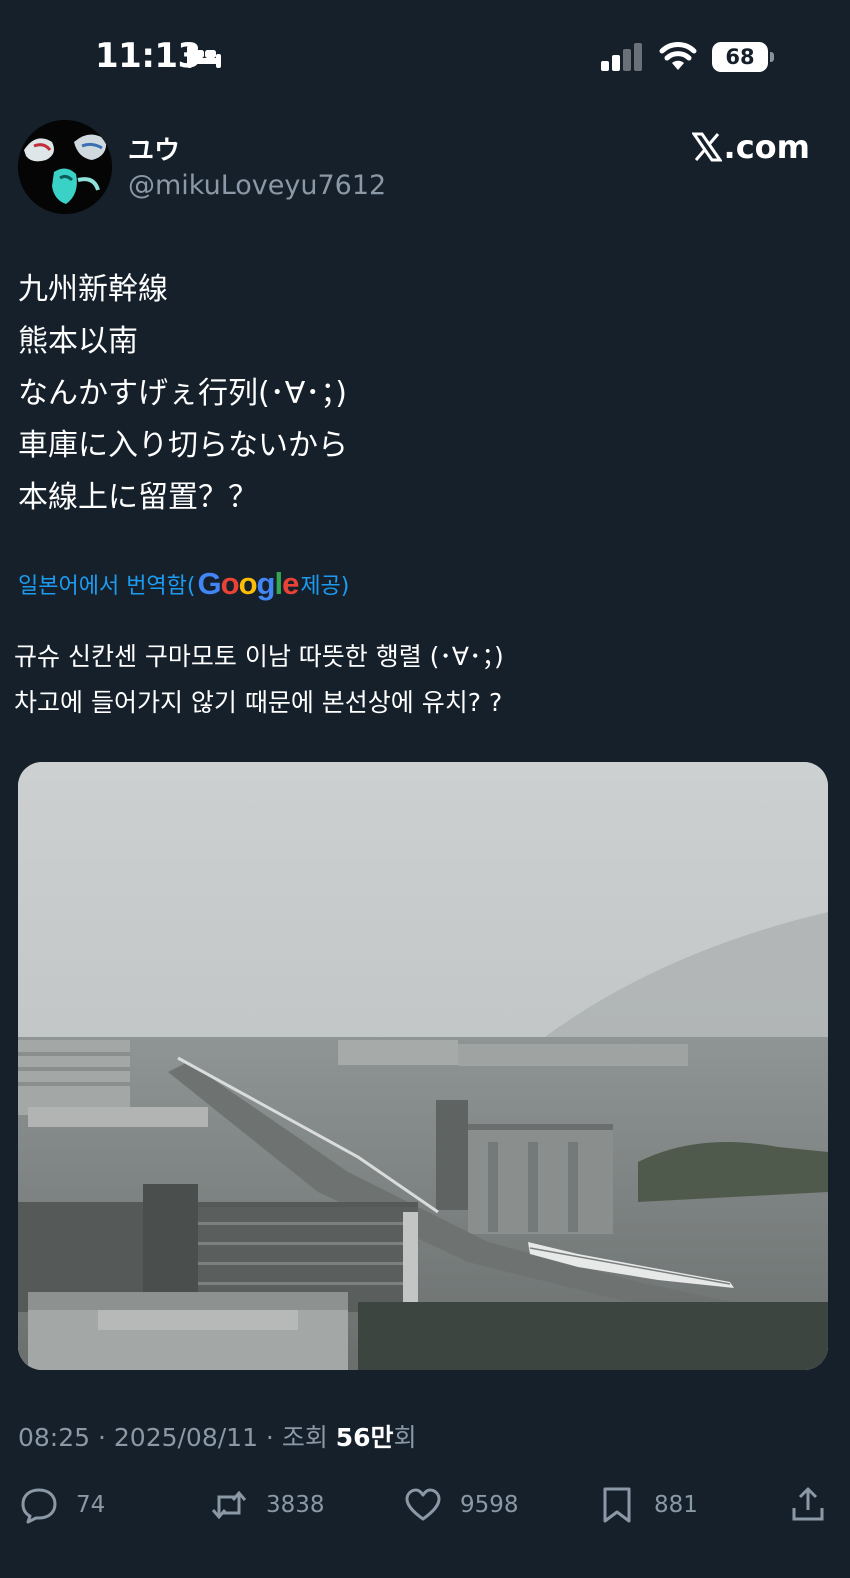 The width and height of the screenshot is (850, 1578). I want to click on like-button: 9598, so click(461, 1505).